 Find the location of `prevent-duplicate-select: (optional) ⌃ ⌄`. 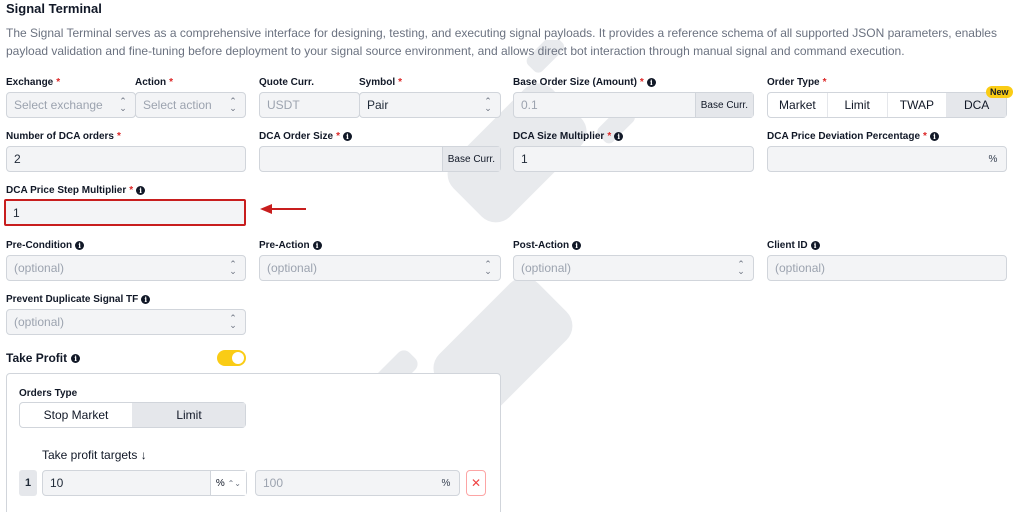

prevent-duplicate-select: (optional) ⌃ ⌄ is located at coordinates (126, 322).